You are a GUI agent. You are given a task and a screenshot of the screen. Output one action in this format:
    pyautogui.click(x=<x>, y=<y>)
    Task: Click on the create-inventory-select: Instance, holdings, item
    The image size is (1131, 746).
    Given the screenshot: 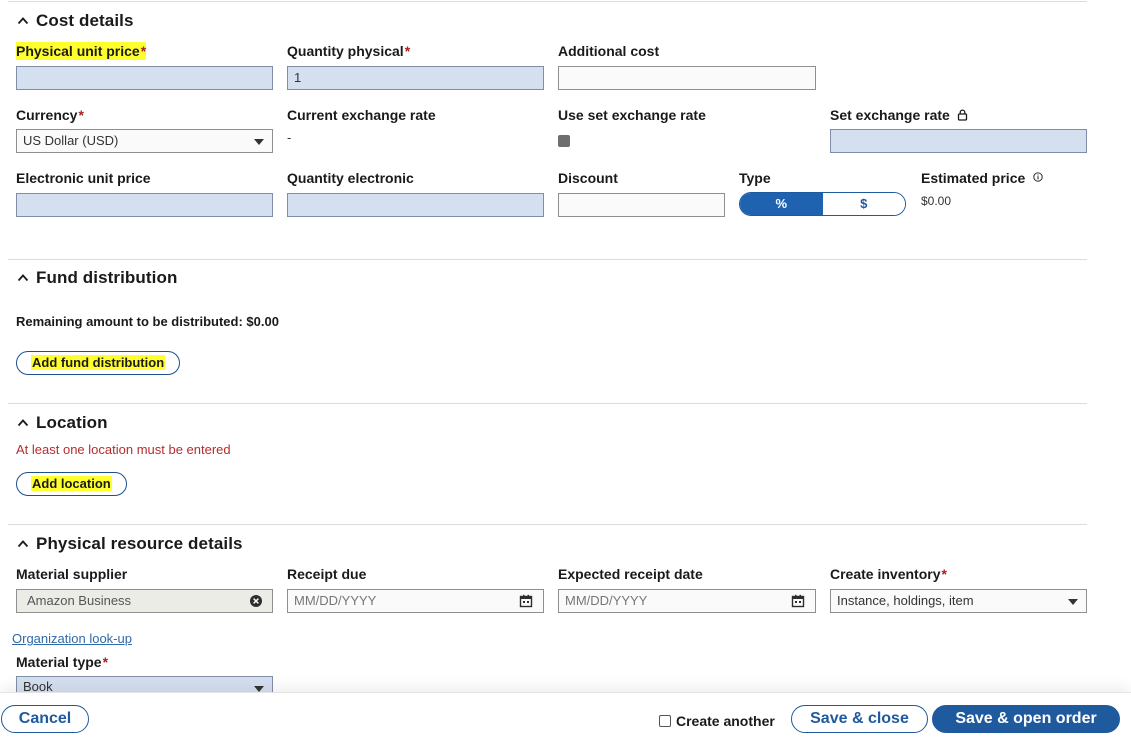 What is the action you would take?
    pyautogui.click(x=958, y=601)
    